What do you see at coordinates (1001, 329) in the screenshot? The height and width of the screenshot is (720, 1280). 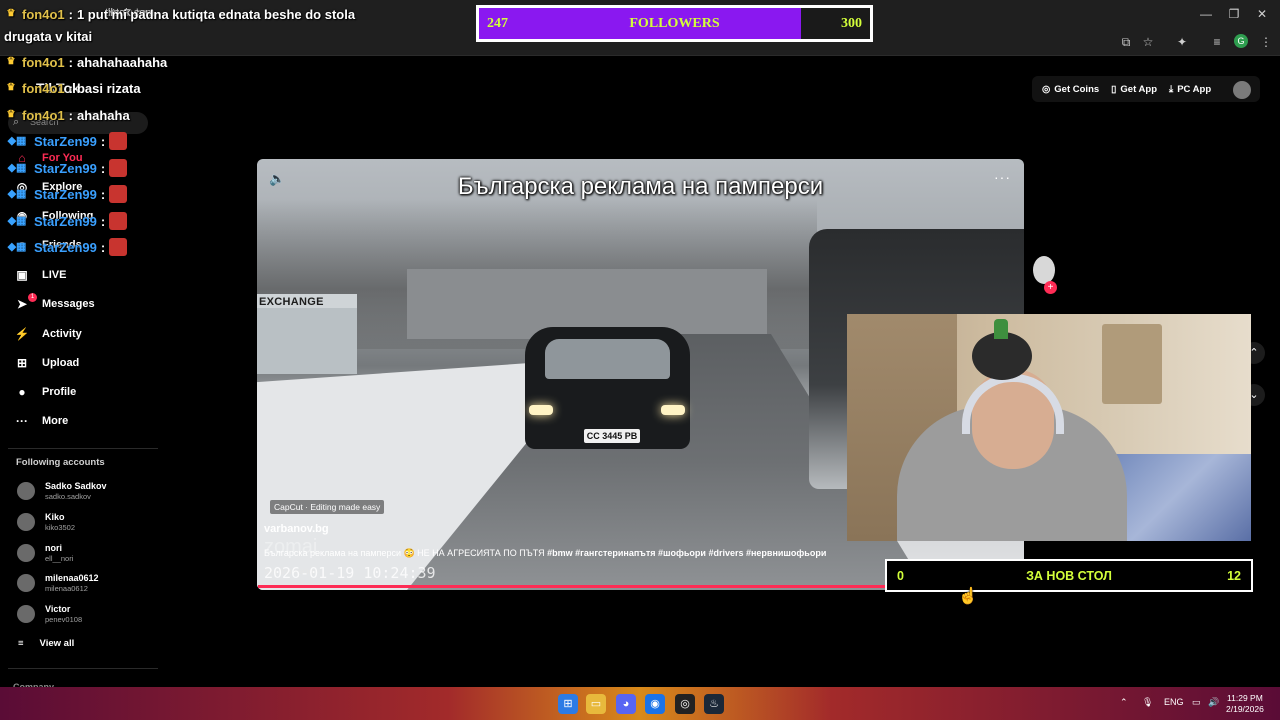 I see `plush-hat` at bounding box center [1001, 329].